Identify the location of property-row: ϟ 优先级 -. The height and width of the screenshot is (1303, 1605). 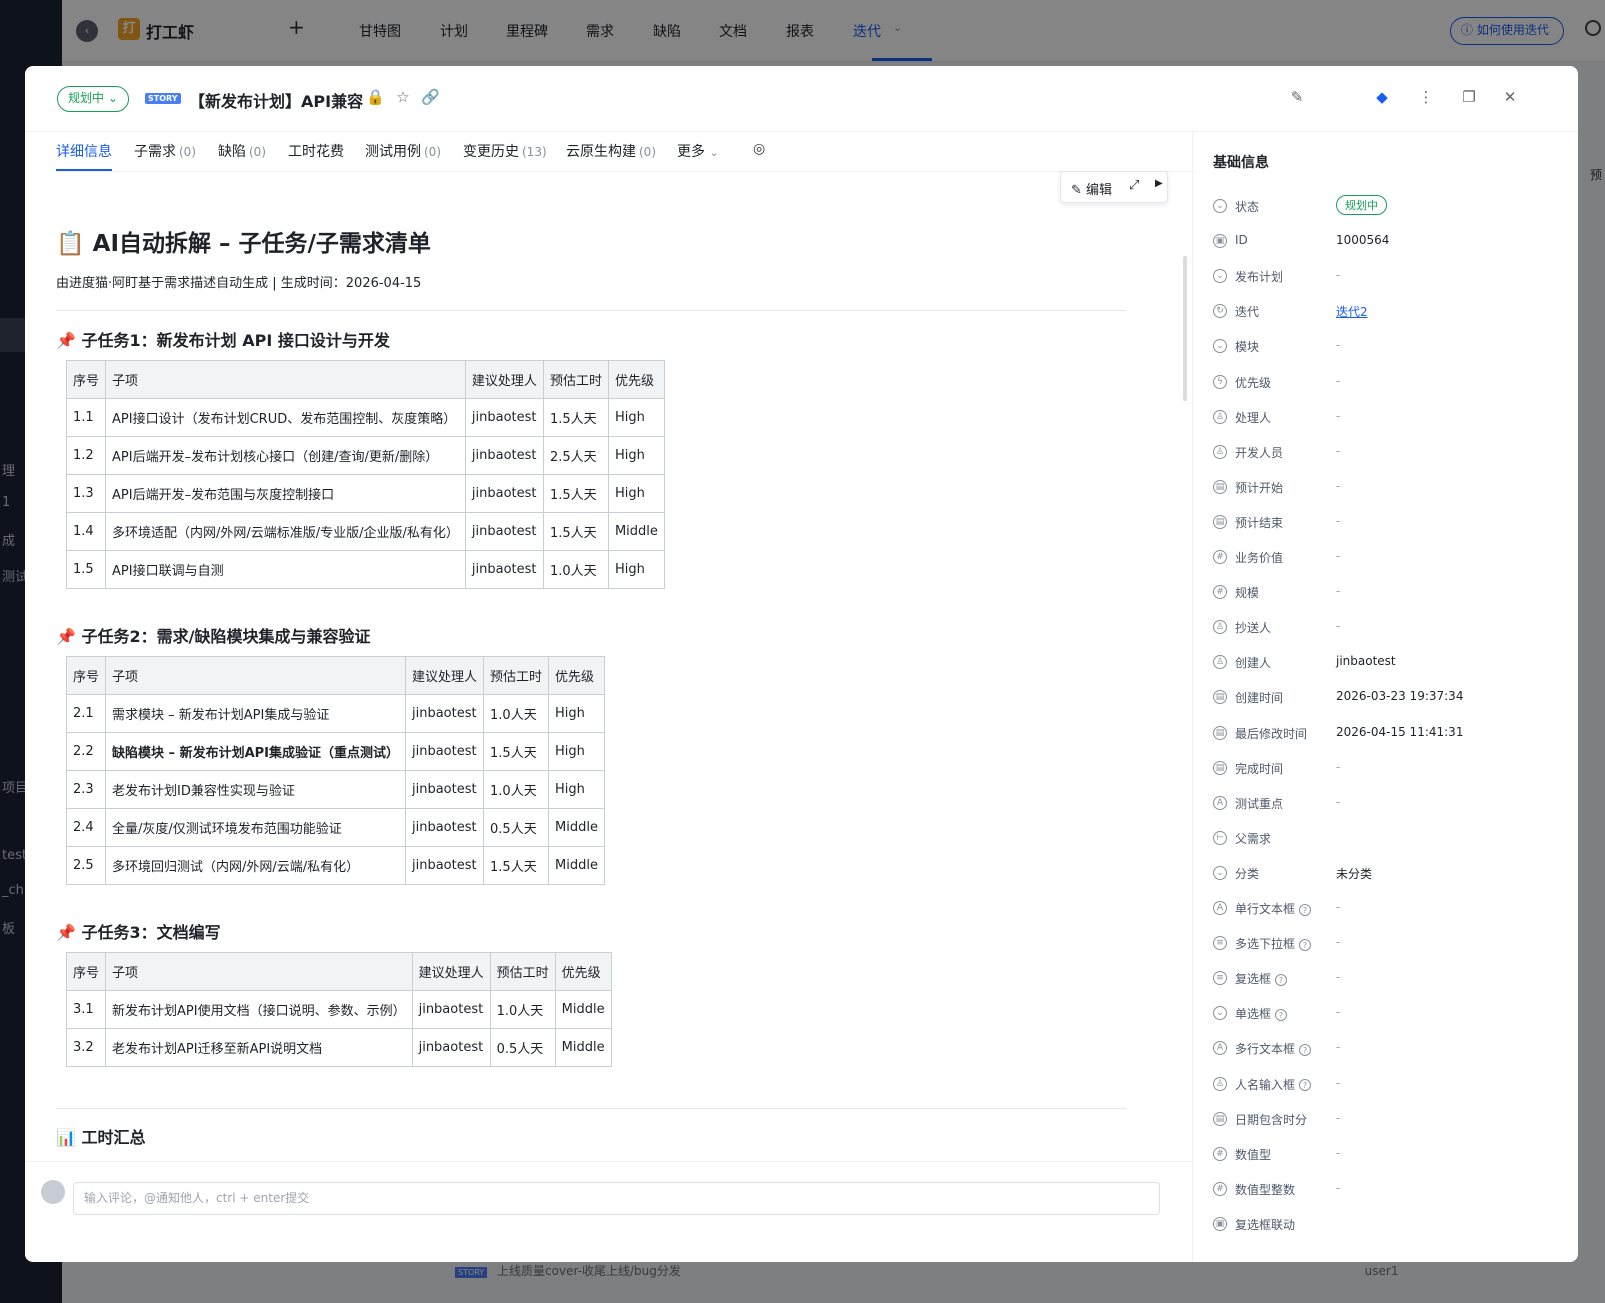
(1388, 383).